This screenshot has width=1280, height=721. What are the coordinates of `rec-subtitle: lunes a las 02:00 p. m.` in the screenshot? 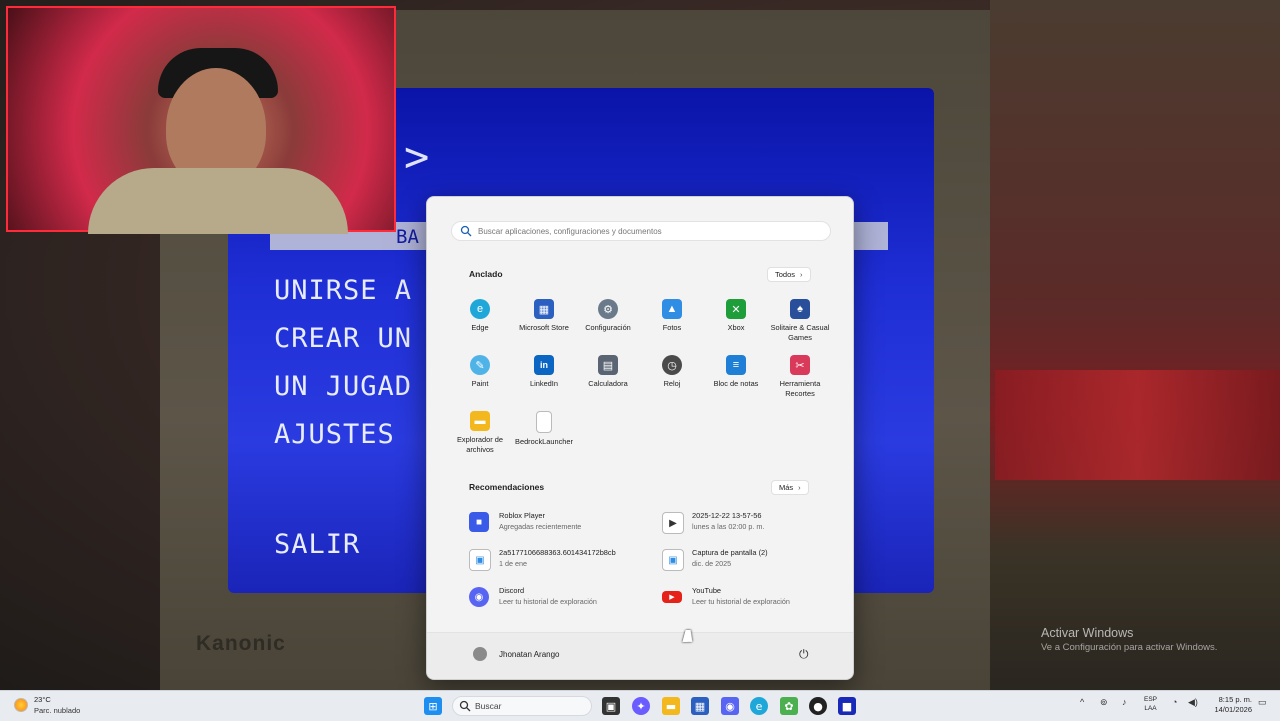 It's located at (728, 526).